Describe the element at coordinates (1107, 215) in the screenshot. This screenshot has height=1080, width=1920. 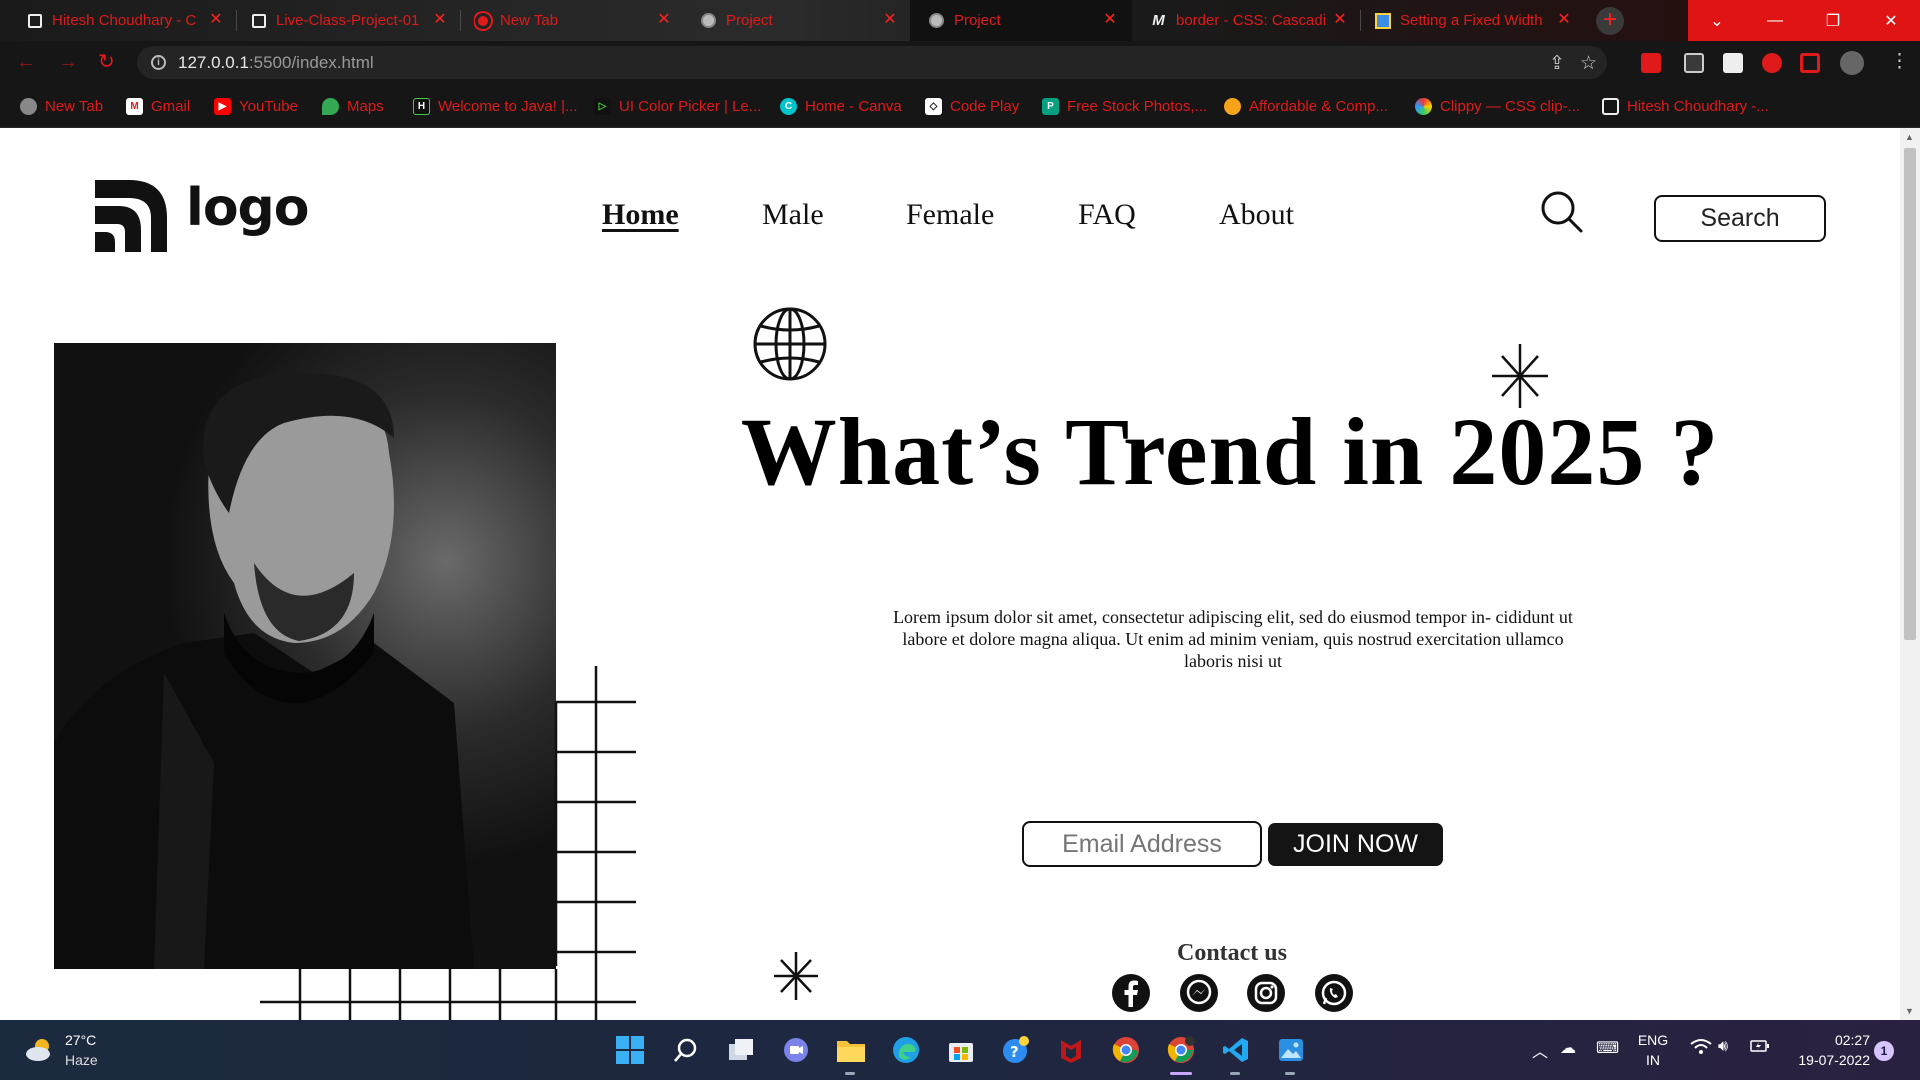
I see `nav-faq: FAQ` at that location.